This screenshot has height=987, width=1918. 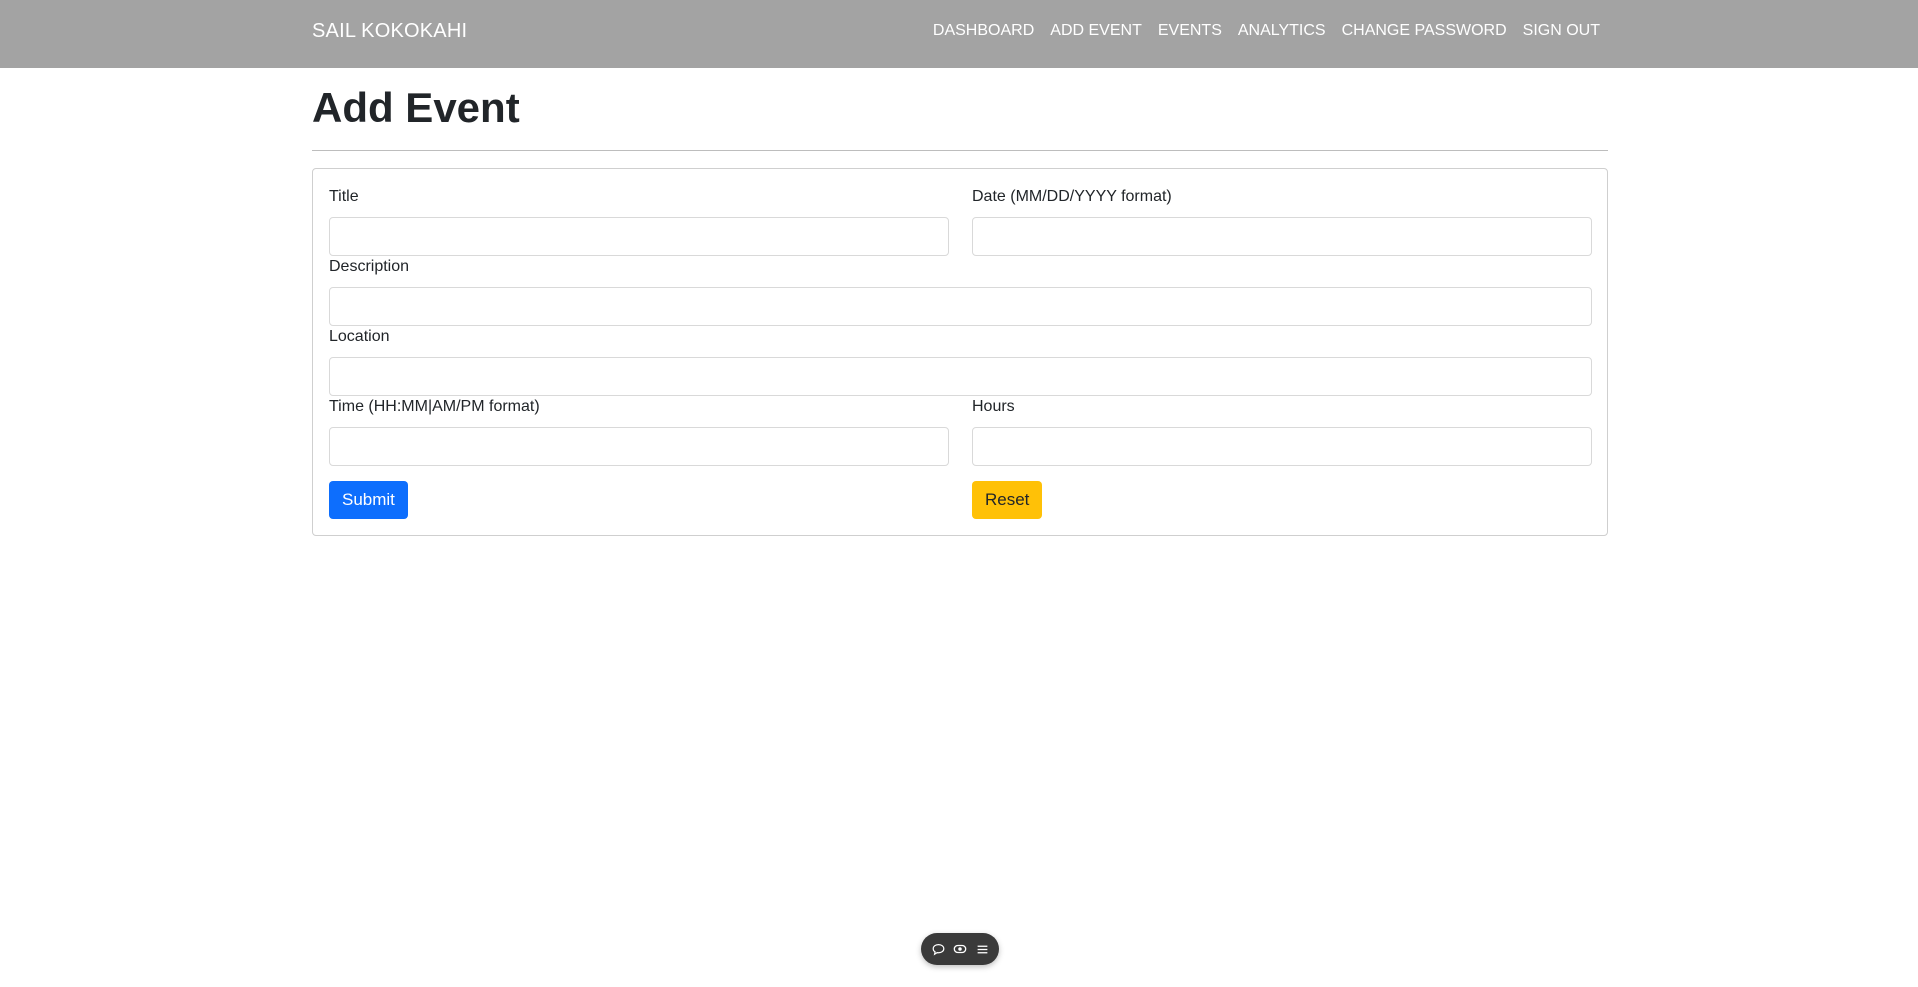 What do you see at coordinates (1007, 500) in the screenshot?
I see `reset-button: Reset` at bounding box center [1007, 500].